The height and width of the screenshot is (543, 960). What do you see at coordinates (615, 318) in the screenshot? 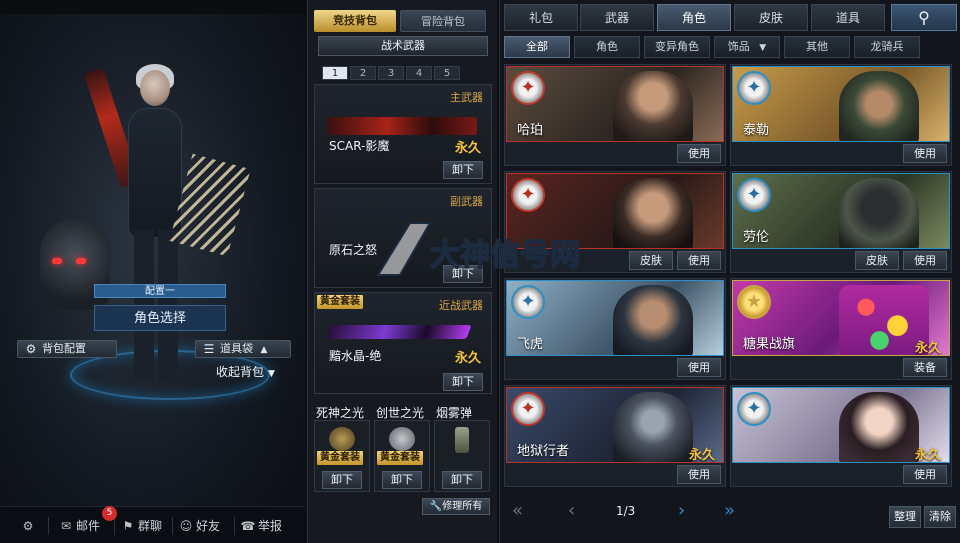
I see `card-image: ✦ 飞虎` at bounding box center [615, 318].